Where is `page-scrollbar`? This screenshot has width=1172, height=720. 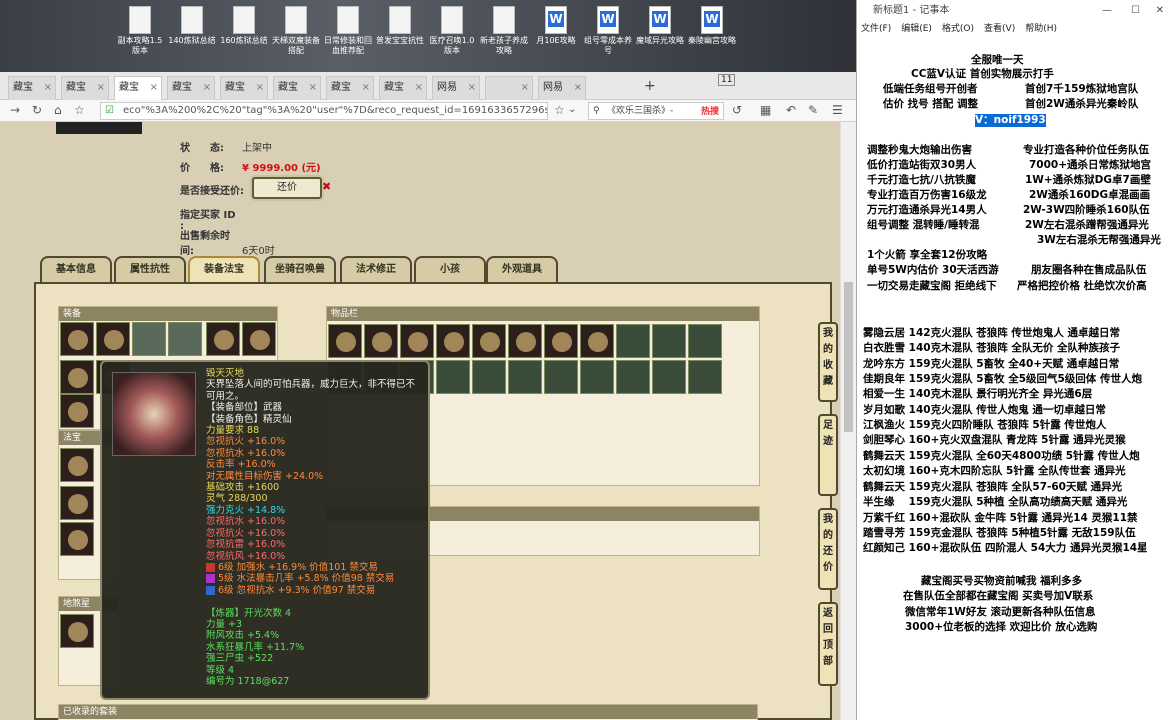 page-scrollbar is located at coordinates (848, 421).